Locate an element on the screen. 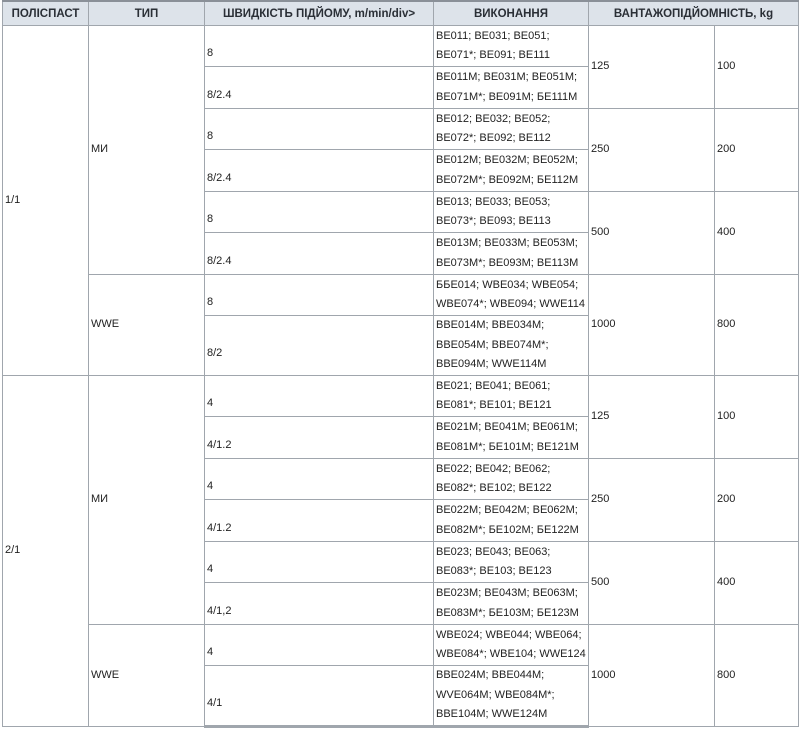 Image resolution: width=800 pixels, height=736 pixels. header-lifting-speed: ШВИДКІСТЬ ПІДЙОМУ, m/min/div> is located at coordinates (319, 13).